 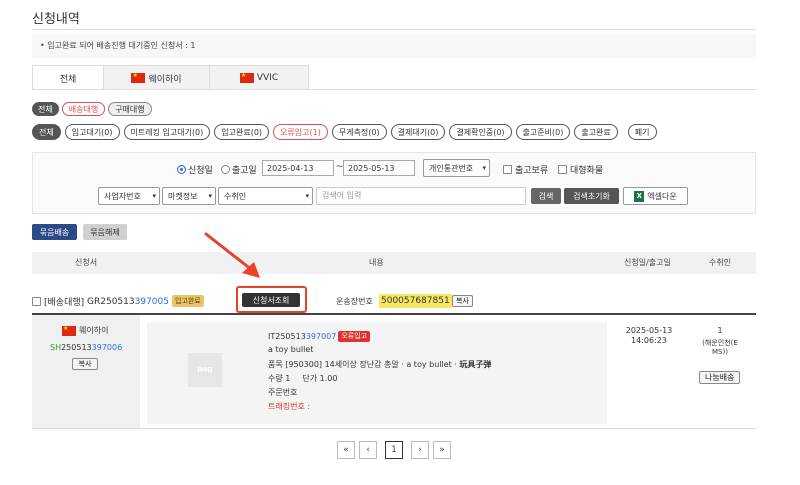 What do you see at coordinates (649, 340) in the screenshot?
I see `item-time: 14:06:23` at bounding box center [649, 340].